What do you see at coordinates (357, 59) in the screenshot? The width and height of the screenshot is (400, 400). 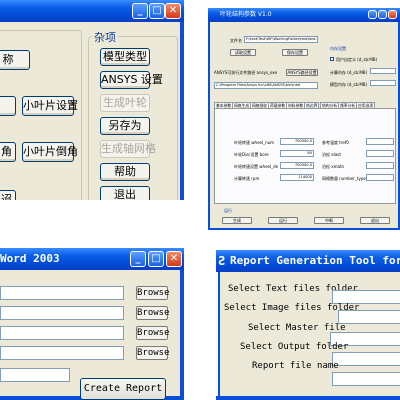 I see `custom-memory-label: 用户自定义 (d_sb:MB)` at bounding box center [357, 59].